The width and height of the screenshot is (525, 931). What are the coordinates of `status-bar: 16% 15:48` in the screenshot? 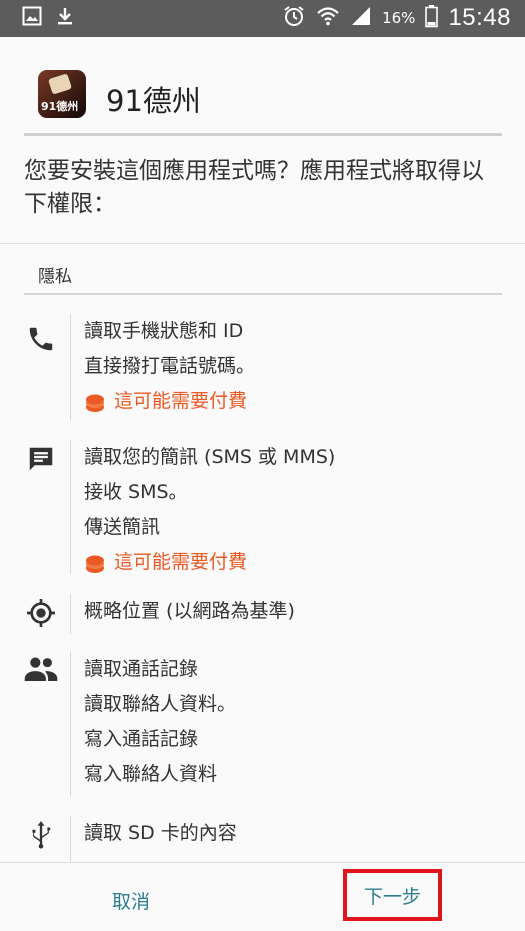 It's located at (262, 18).